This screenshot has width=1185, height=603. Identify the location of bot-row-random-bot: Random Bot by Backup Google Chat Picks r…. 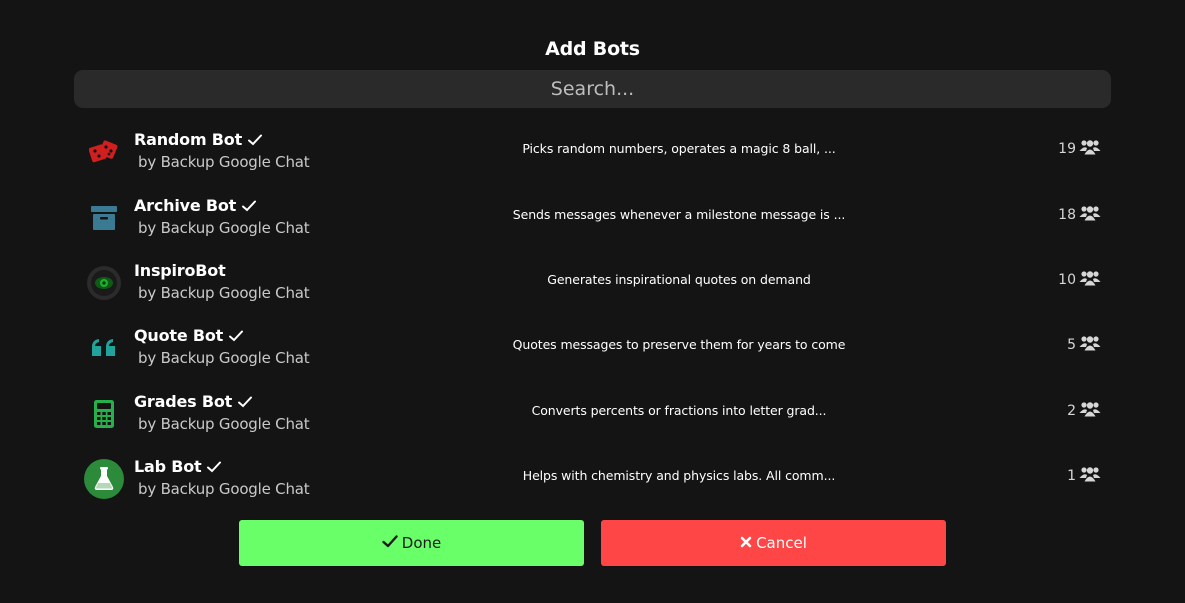
(592, 156).